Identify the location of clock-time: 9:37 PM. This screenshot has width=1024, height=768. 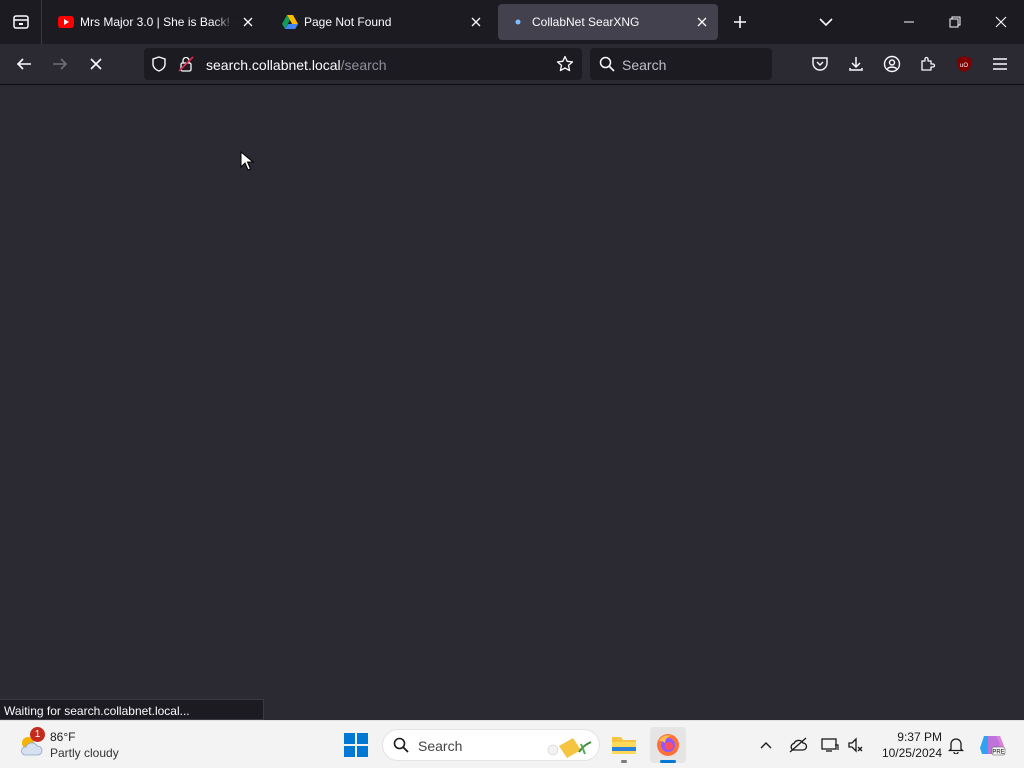
(919, 737).